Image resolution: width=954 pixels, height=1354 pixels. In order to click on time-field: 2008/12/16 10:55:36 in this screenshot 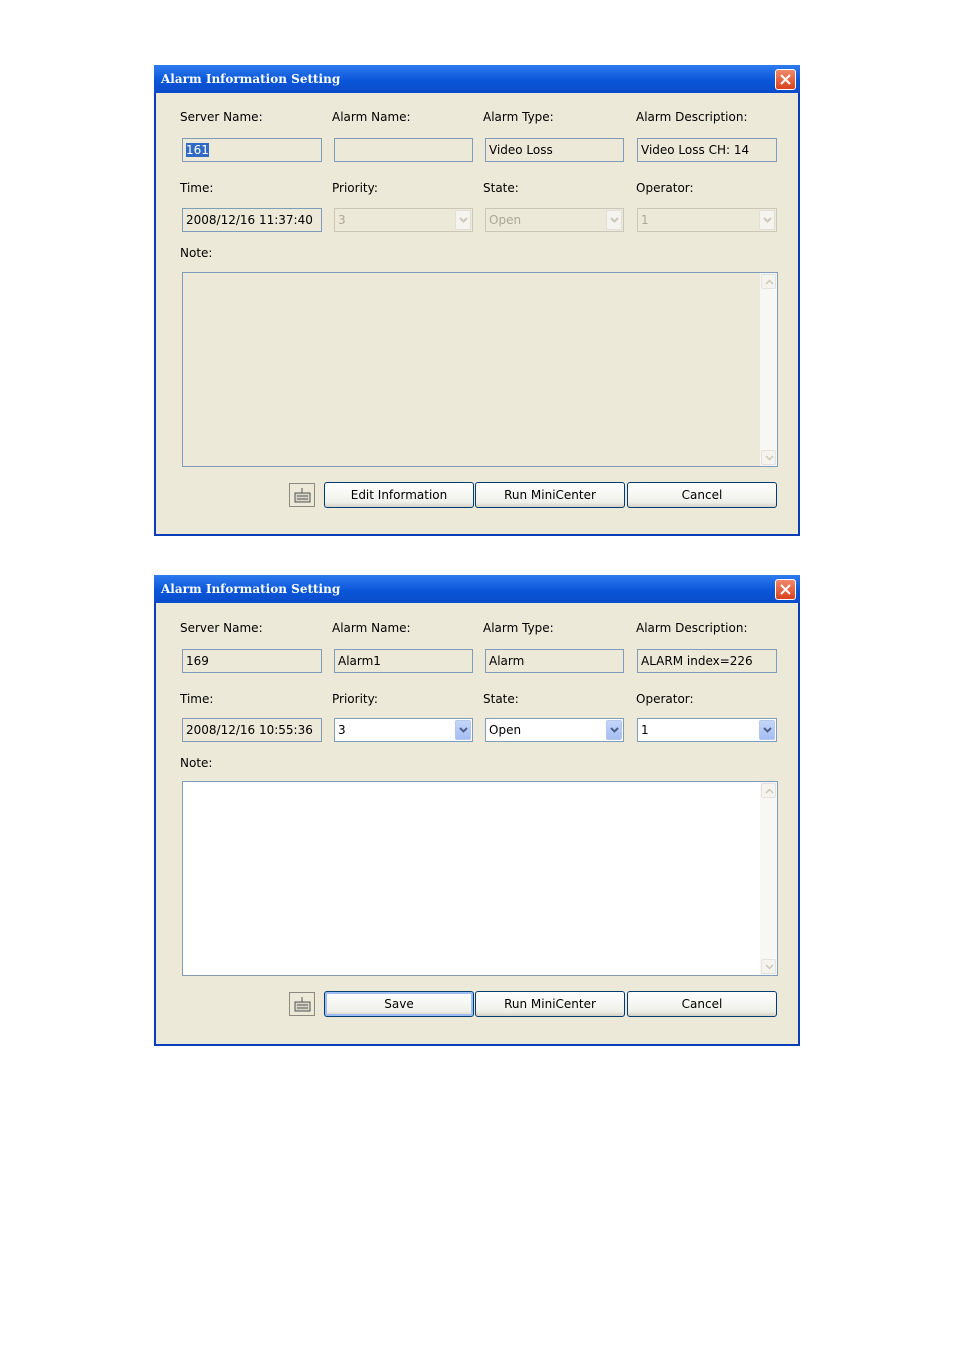, I will do `click(252, 730)`.